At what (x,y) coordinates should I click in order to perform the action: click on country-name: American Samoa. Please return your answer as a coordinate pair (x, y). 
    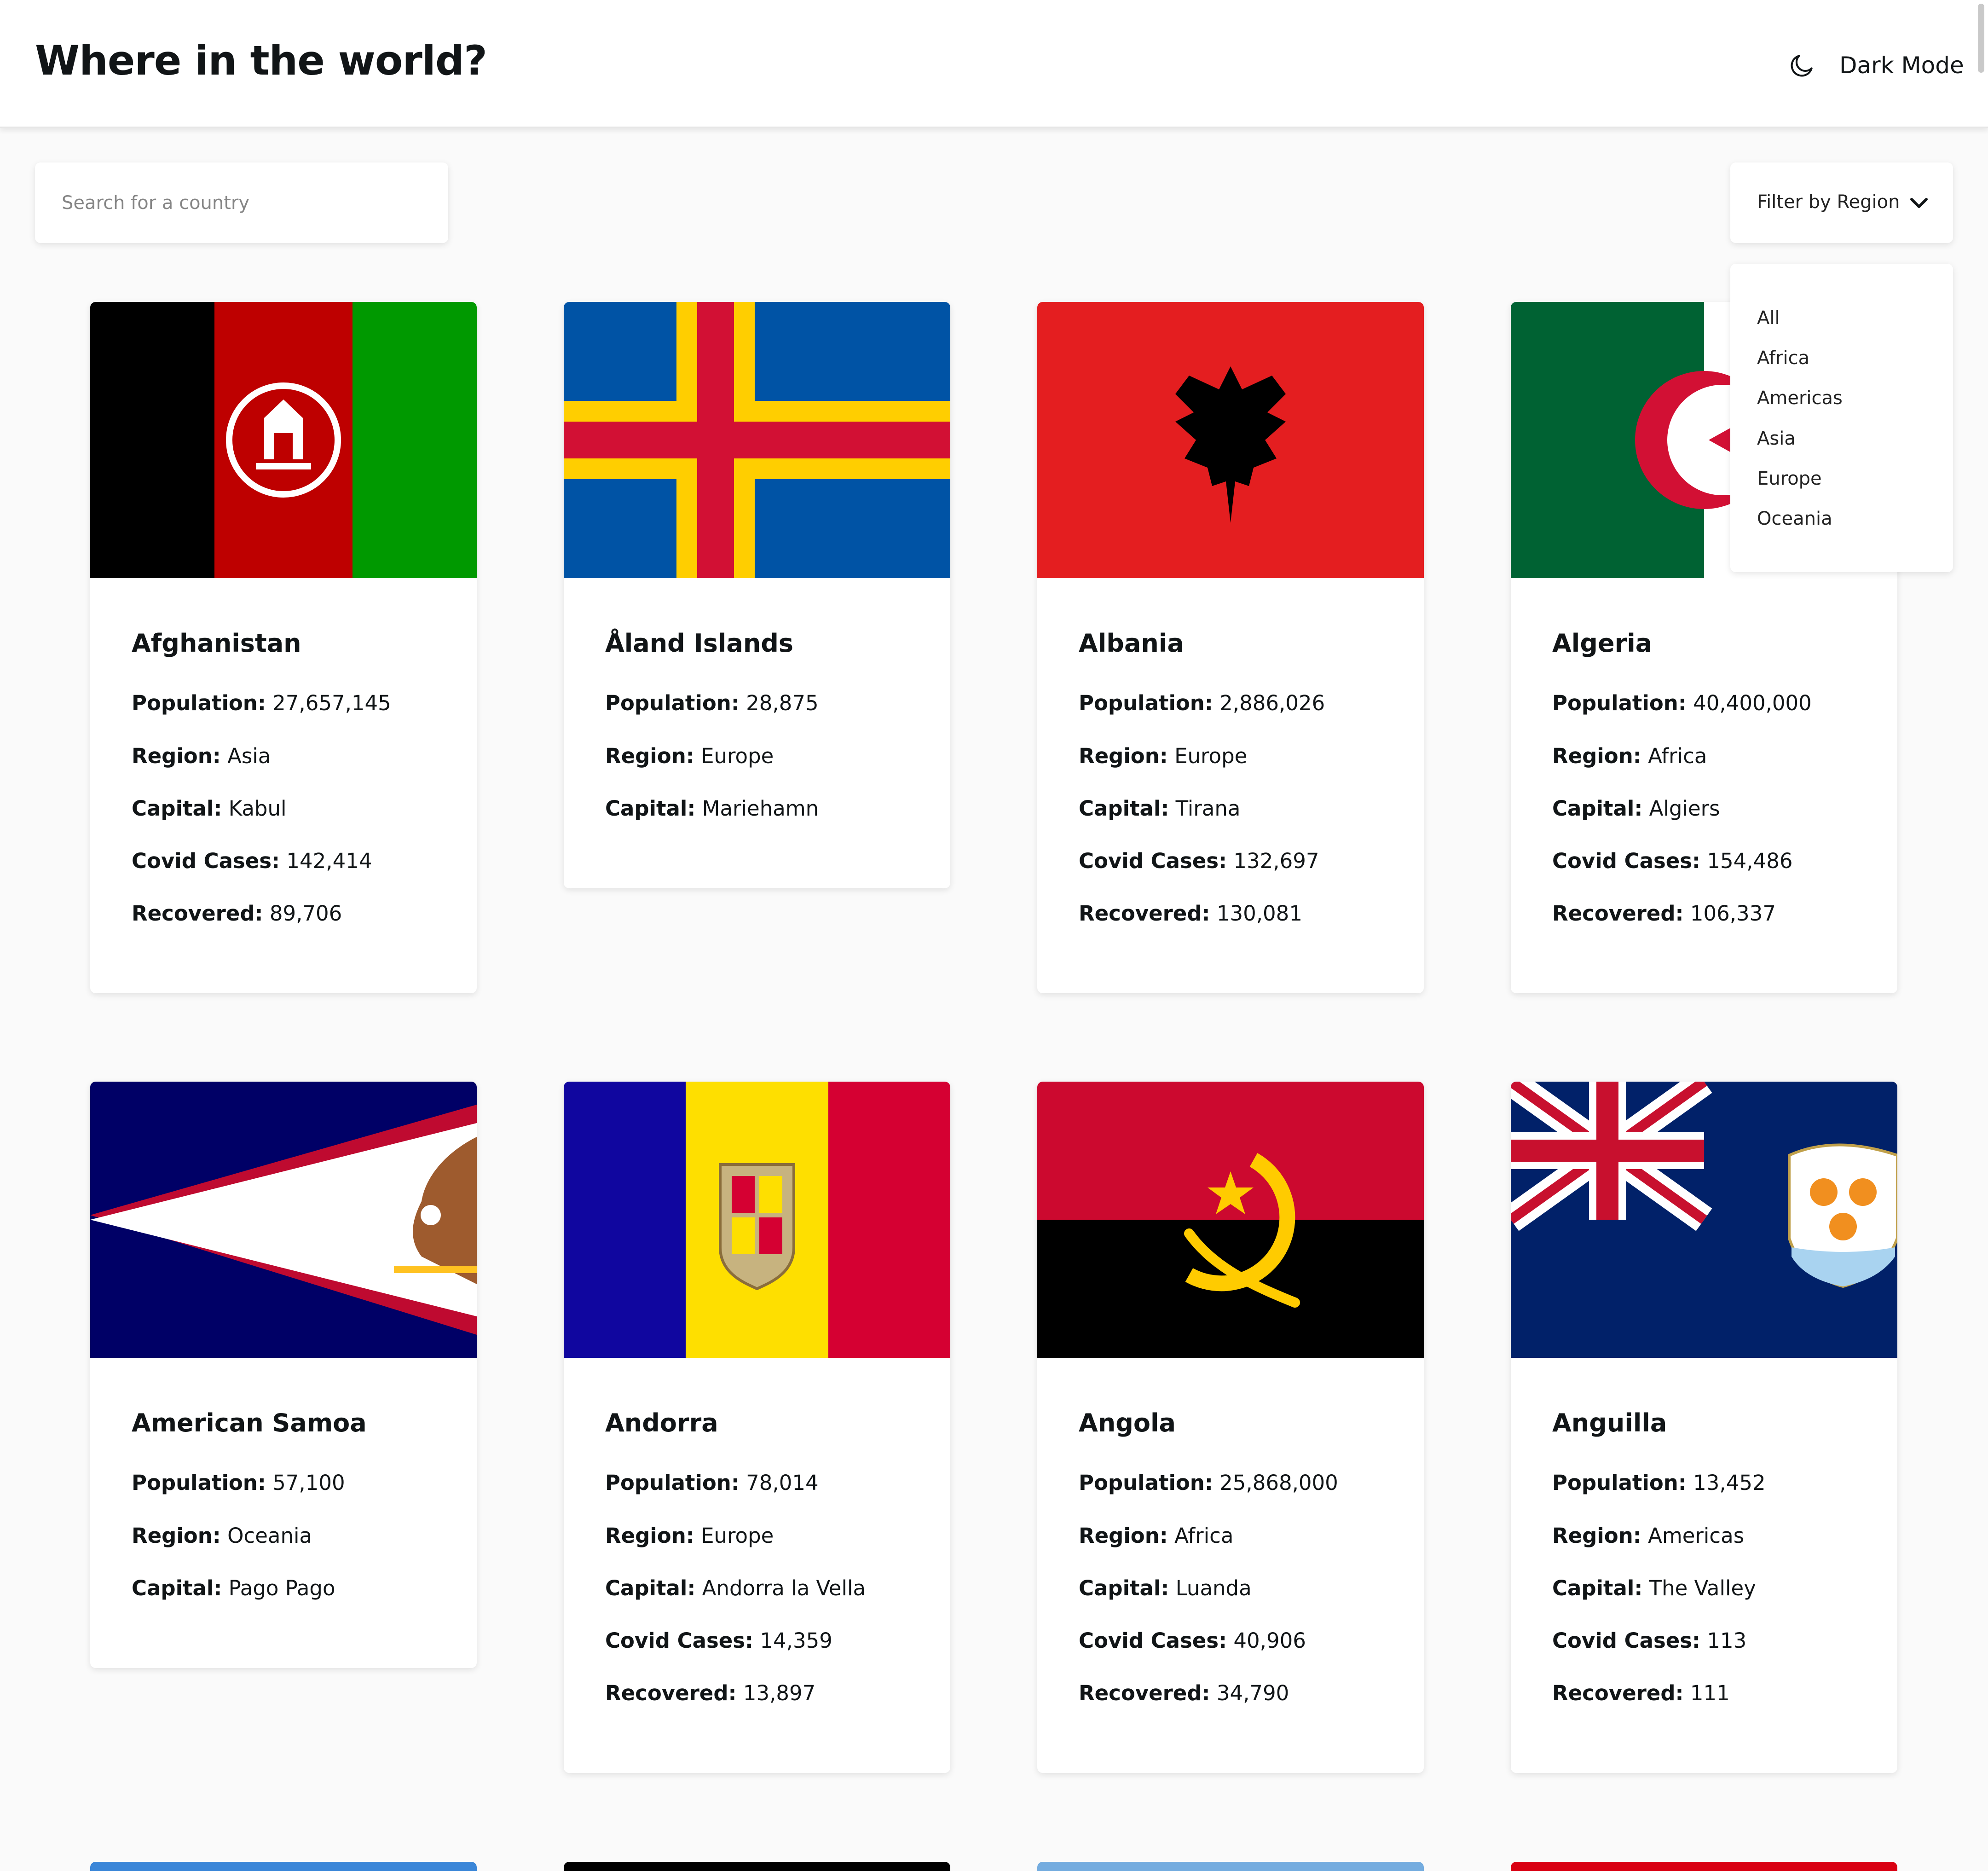
    Looking at the image, I should click on (250, 1422).